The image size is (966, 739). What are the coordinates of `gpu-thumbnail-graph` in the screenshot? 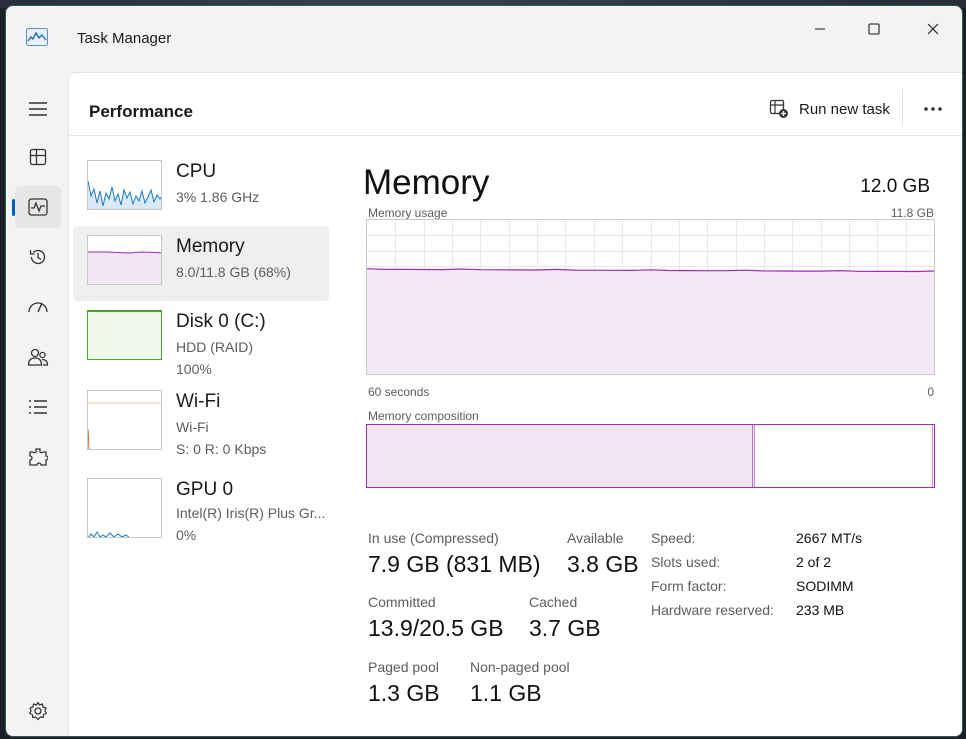 It's located at (124, 508).